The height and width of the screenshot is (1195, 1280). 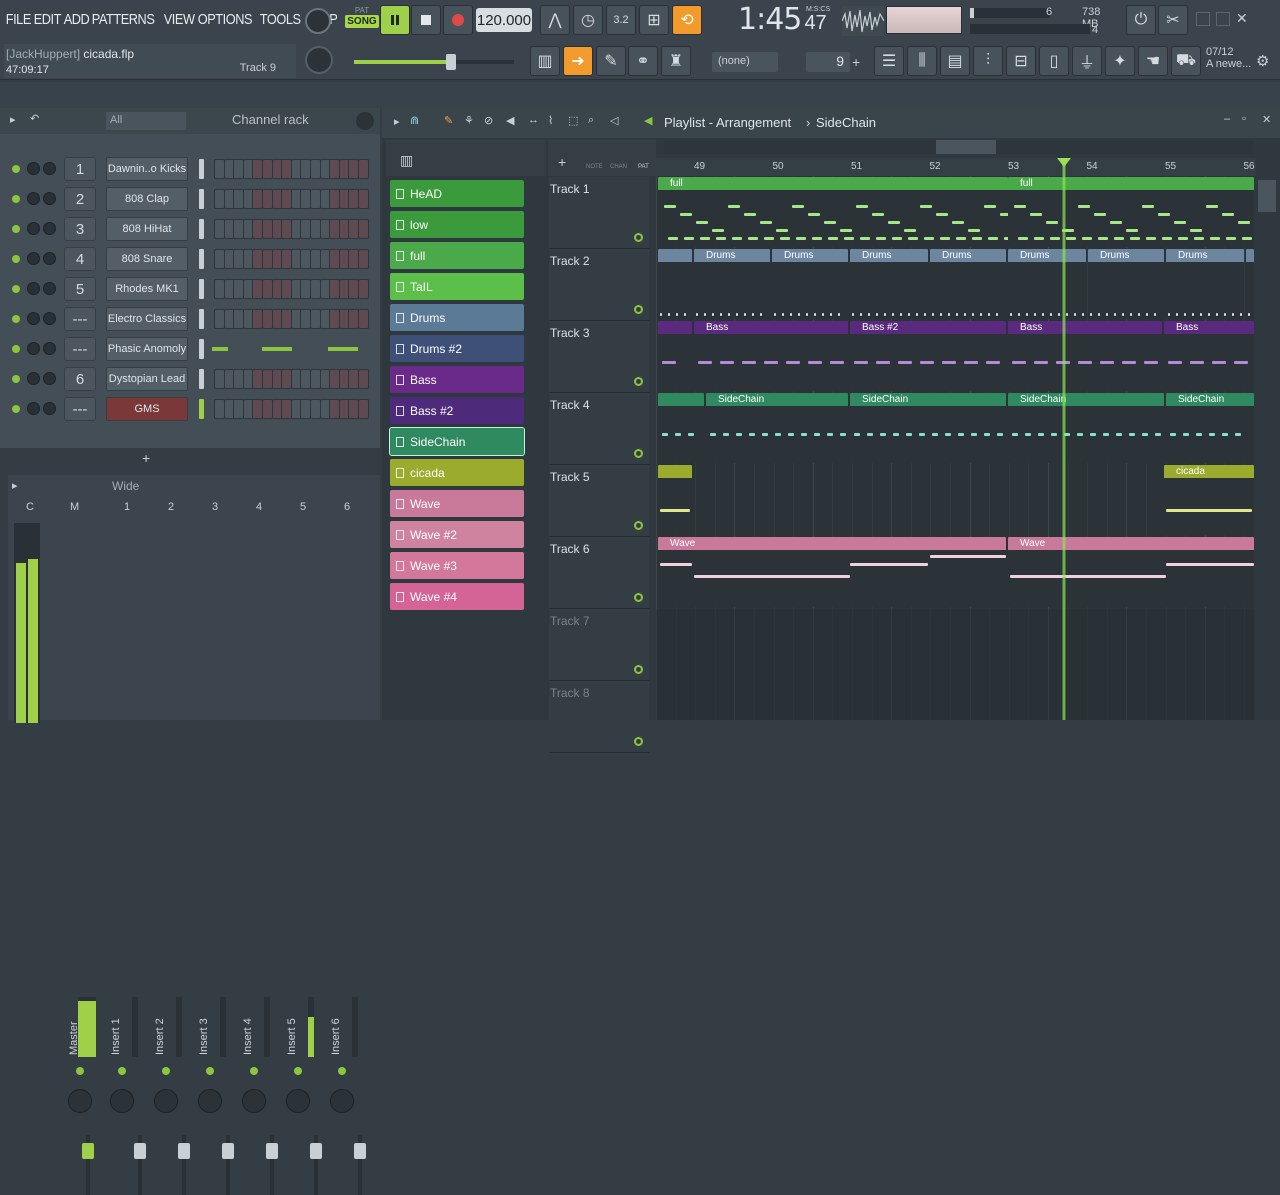 I want to click on main-pitch-knob, so click(x=319, y=60).